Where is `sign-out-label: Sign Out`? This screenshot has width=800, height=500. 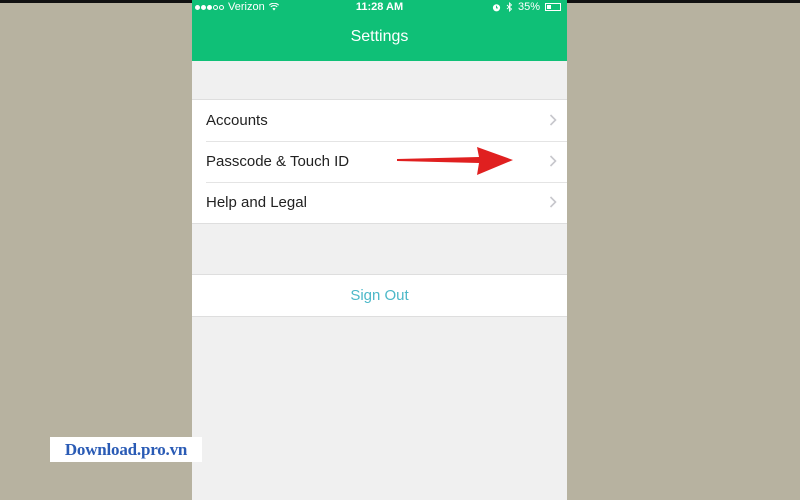
sign-out-label: Sign Out is located at coordinates (379, 295).